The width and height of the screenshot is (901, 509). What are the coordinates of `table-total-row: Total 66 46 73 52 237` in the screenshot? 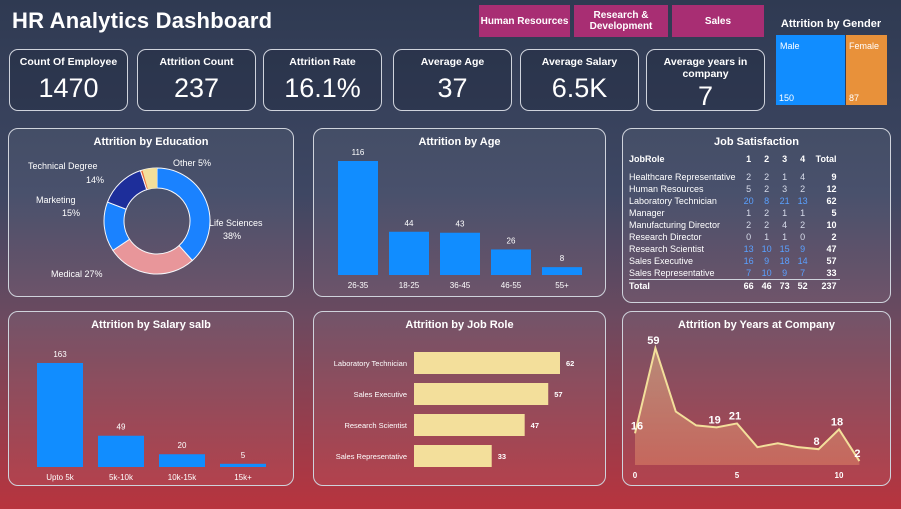 It's located at (735, 285).